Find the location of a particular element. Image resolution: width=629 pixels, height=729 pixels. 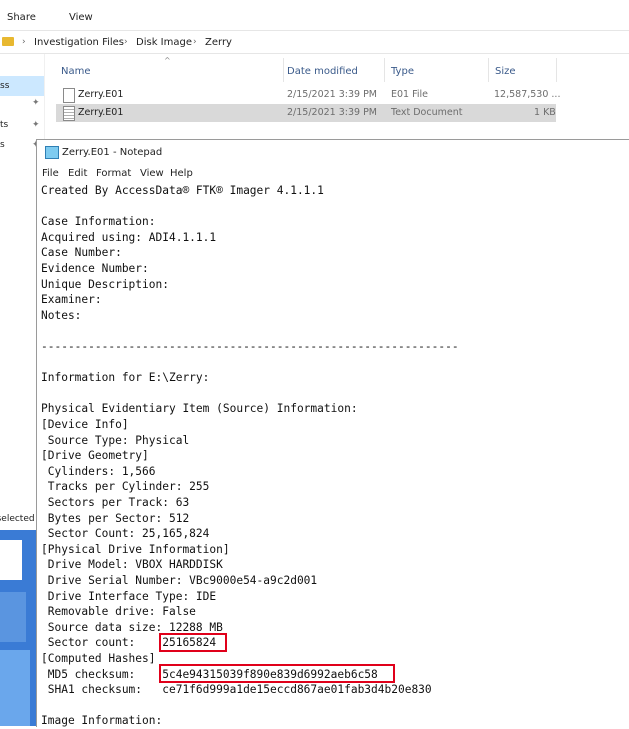

blank-file-icon is located at coordinates (69, 95).